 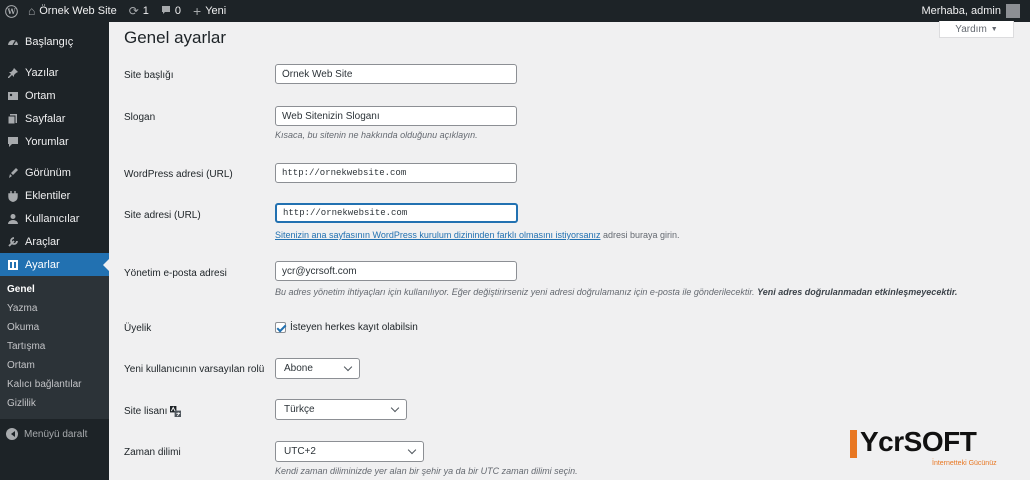 What do you see at coordinates (162, 215) in the screenshot?
I see `site-address-label: Site adresi (URL)` at bounding box center [162, 215].